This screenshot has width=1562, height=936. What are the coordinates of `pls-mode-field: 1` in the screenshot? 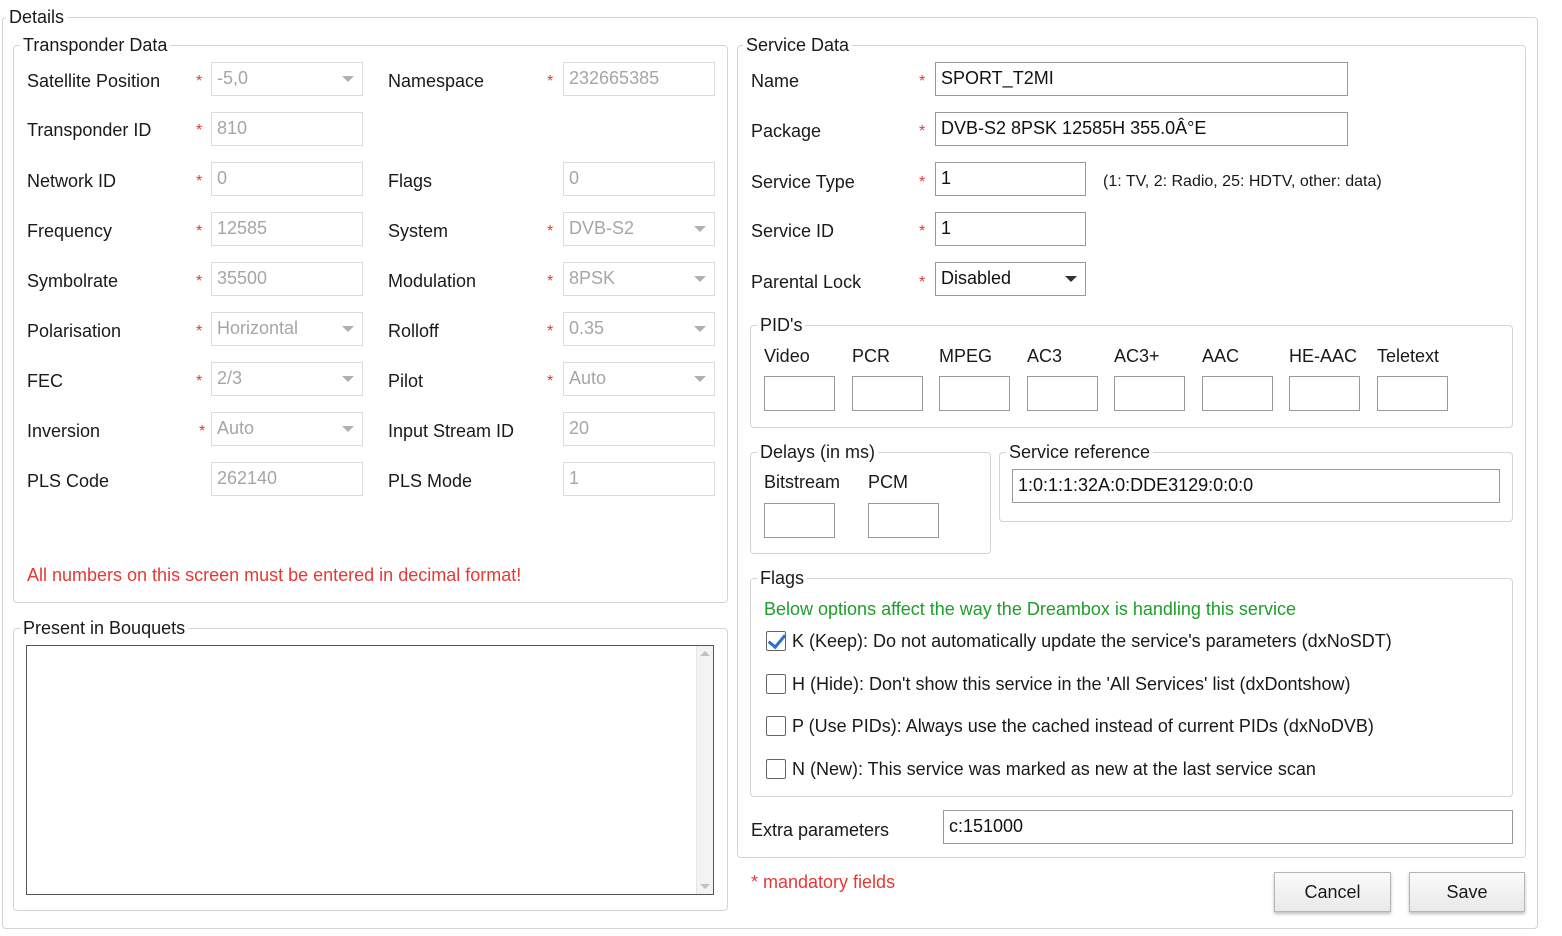 It's located at (639, 479).